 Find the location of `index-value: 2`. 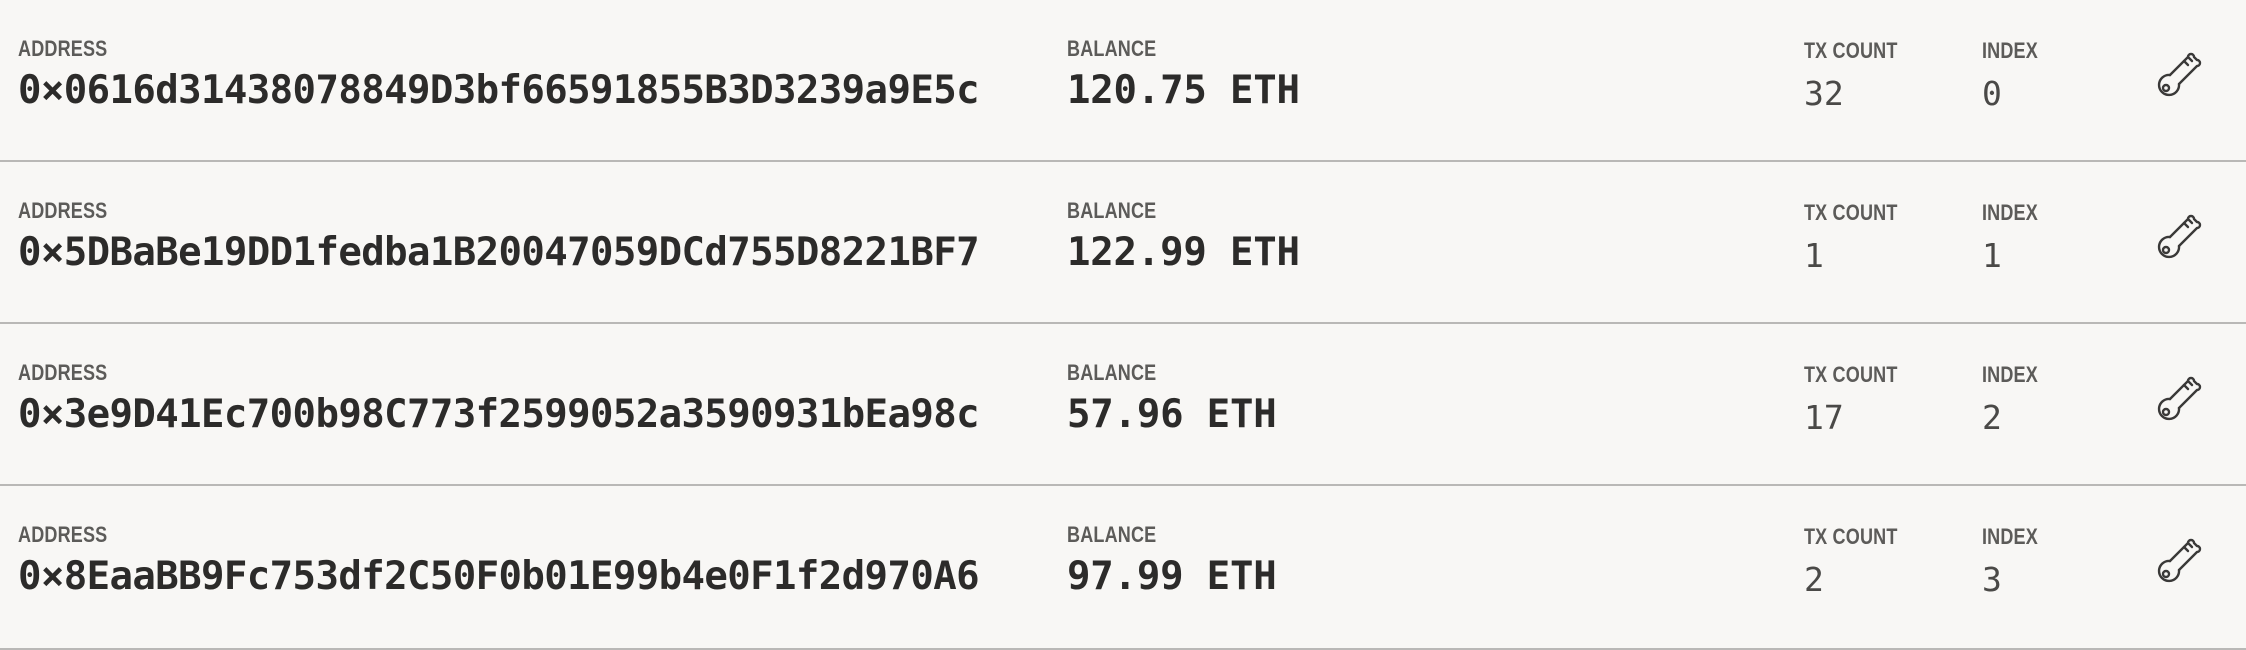

index-value: 2 is located at coordinates (1992, 417).